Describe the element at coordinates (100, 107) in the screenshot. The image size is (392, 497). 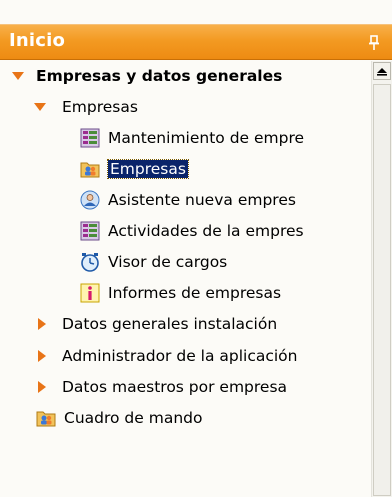
I see `tree-node-label: Empresas` at that location.